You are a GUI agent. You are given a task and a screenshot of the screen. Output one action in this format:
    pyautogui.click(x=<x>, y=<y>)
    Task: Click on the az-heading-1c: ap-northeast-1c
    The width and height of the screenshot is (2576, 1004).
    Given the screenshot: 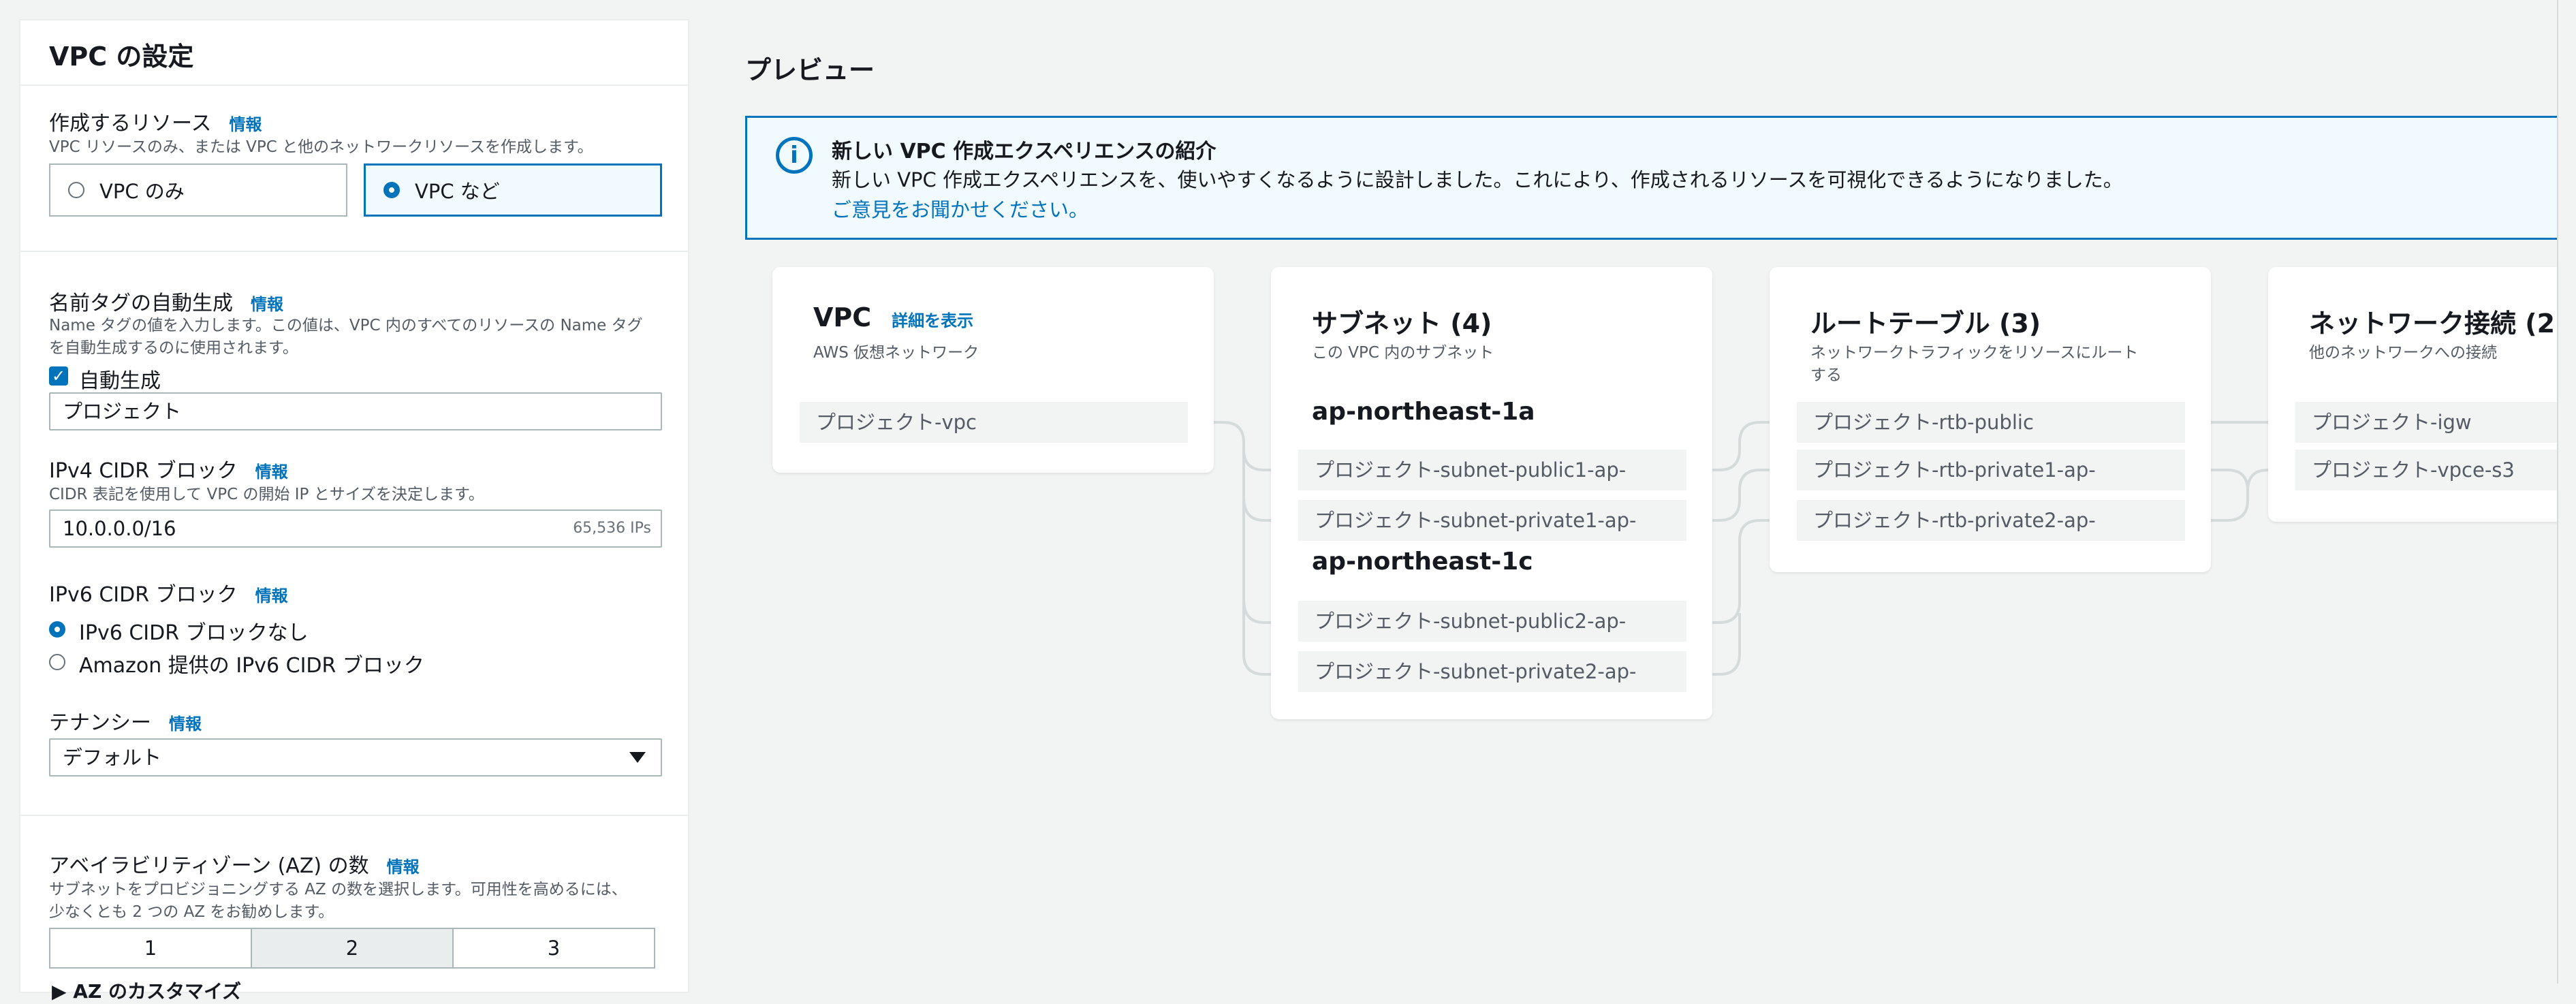 What is the action you would take?
    pyautogui.click(x=1422, y=562)
    